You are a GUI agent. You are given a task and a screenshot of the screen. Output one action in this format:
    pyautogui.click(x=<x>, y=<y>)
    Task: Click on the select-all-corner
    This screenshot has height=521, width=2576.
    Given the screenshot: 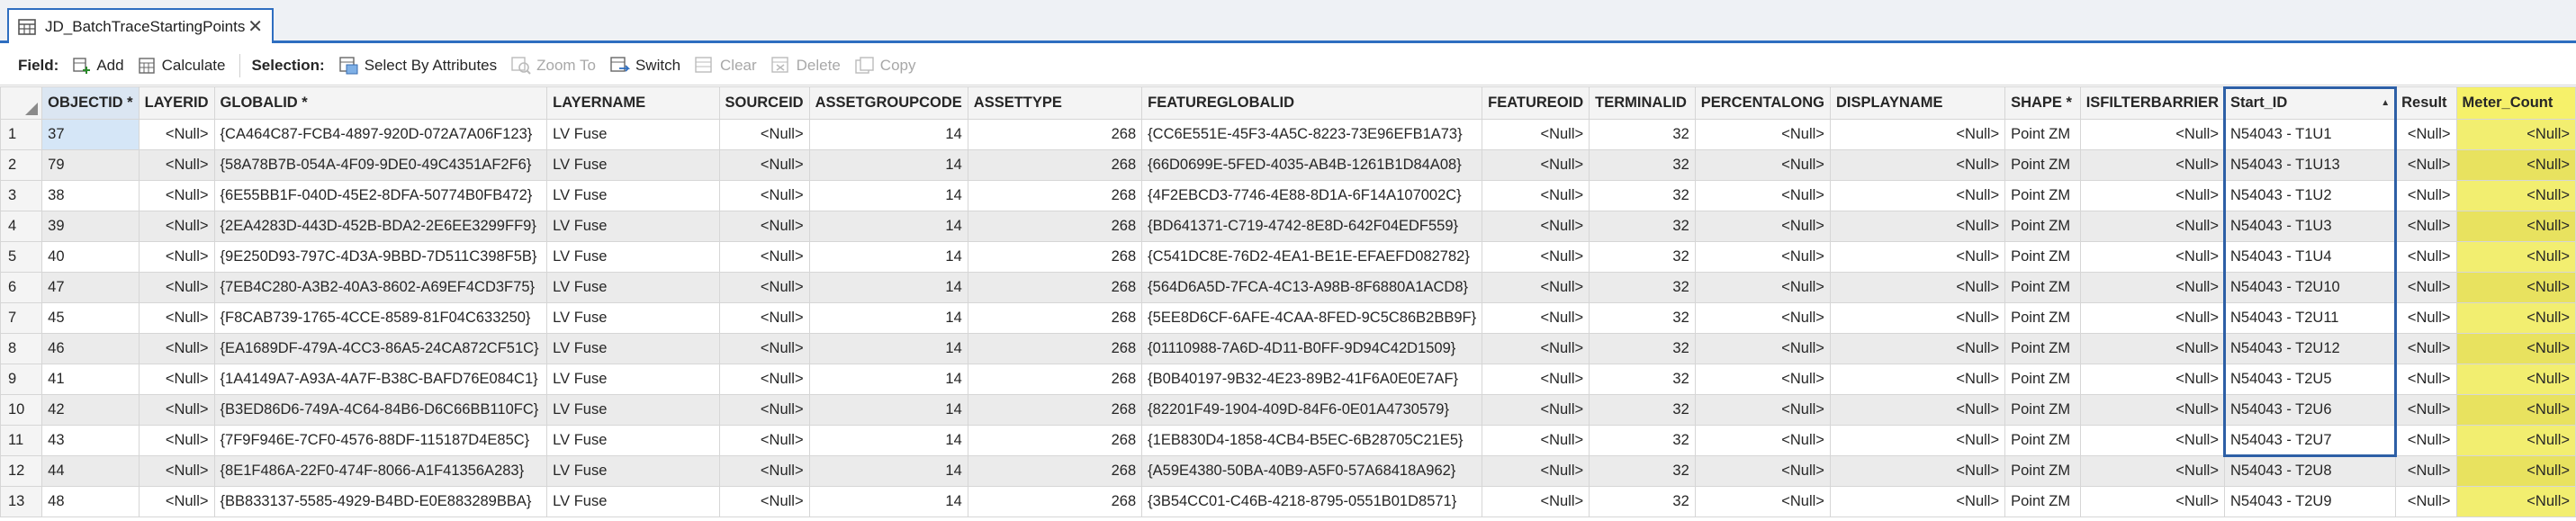 What is the action you would take?
    pyautogui.click(x=21, y=103)
    